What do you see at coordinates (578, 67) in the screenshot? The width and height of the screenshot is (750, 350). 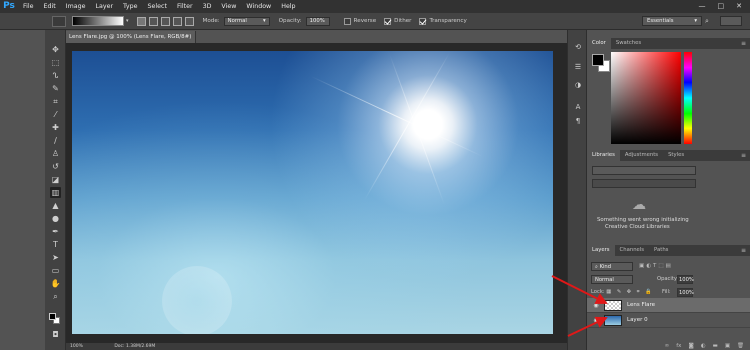 I see `properties-panel-icon: ☰` at bounding box center [578, 67].